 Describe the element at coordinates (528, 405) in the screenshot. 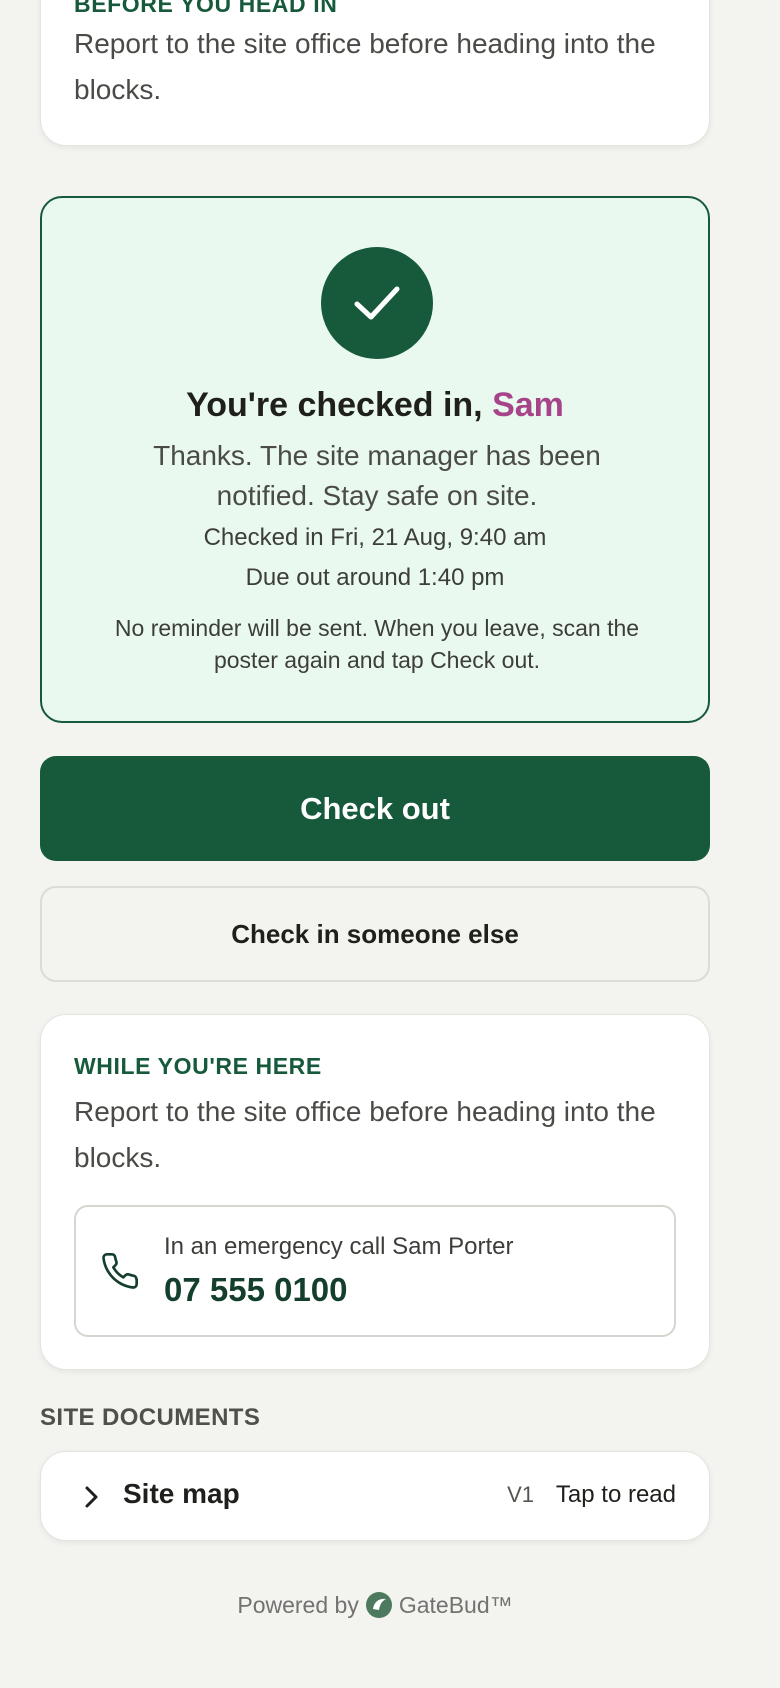

I see `visitor-name: Sam` at that location.